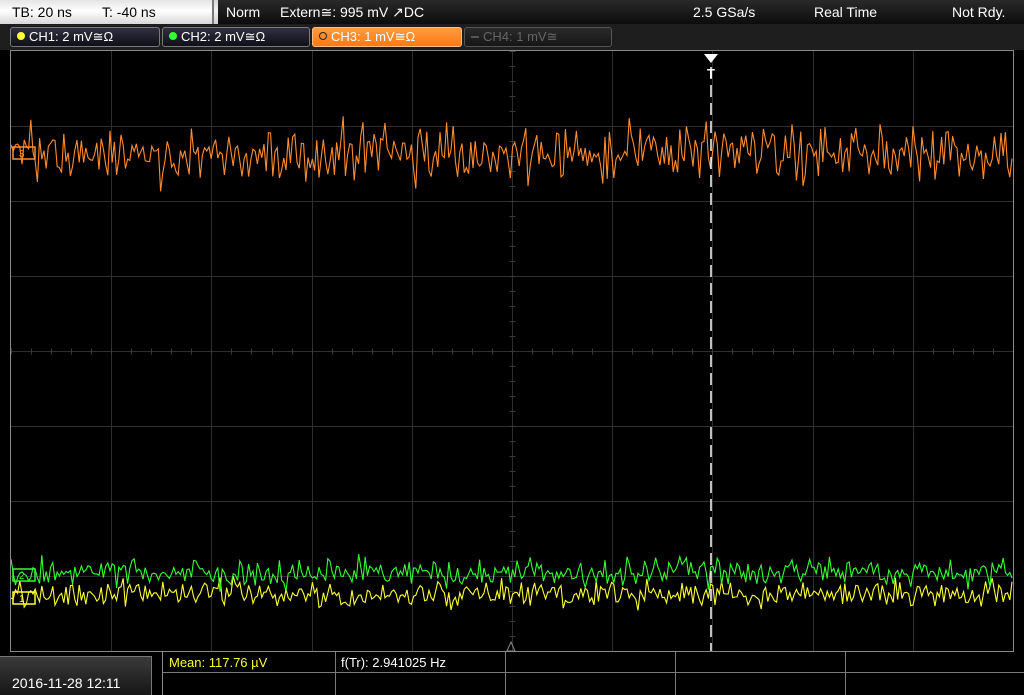  I want to click on channel-1-marker-label: 1, so click(22, 599).